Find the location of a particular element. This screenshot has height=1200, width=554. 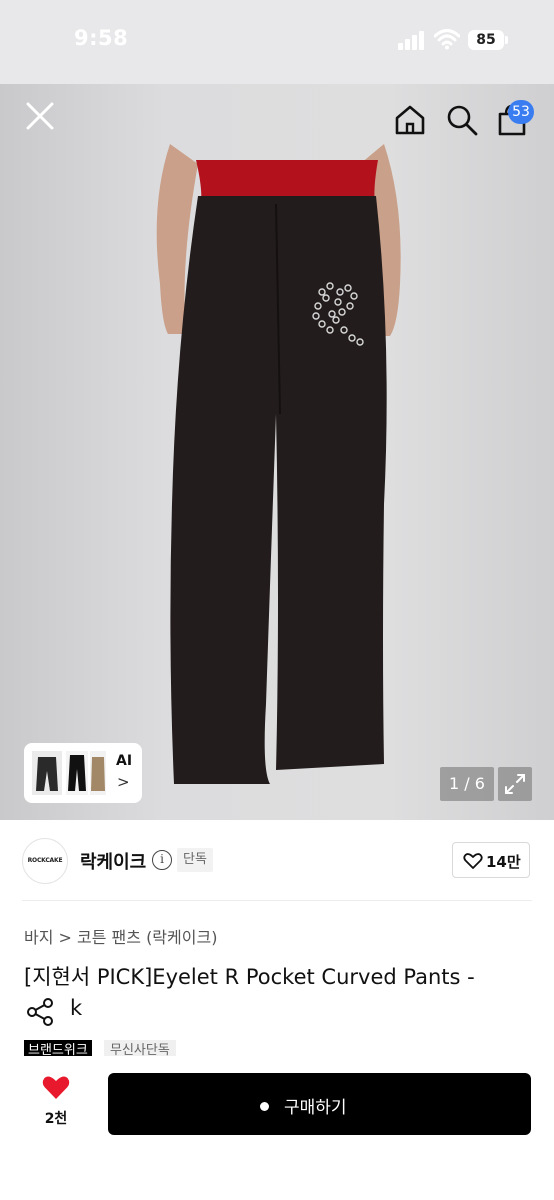

product-title: [지현서 PICK]Eyelet R Pocket Curved Pants - is located at coordinates (249, 977).